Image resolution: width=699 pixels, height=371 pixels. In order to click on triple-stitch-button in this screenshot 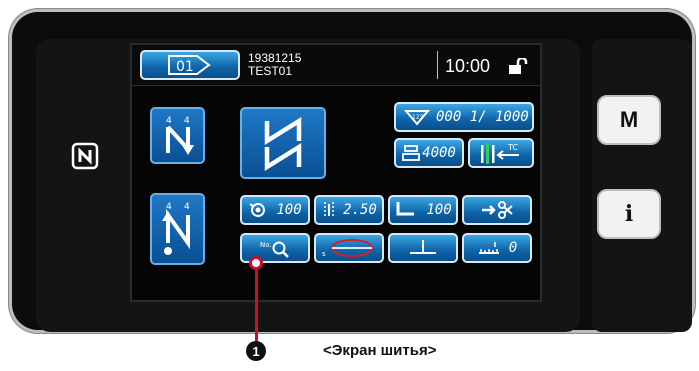, I will do `click(283, 143)`.